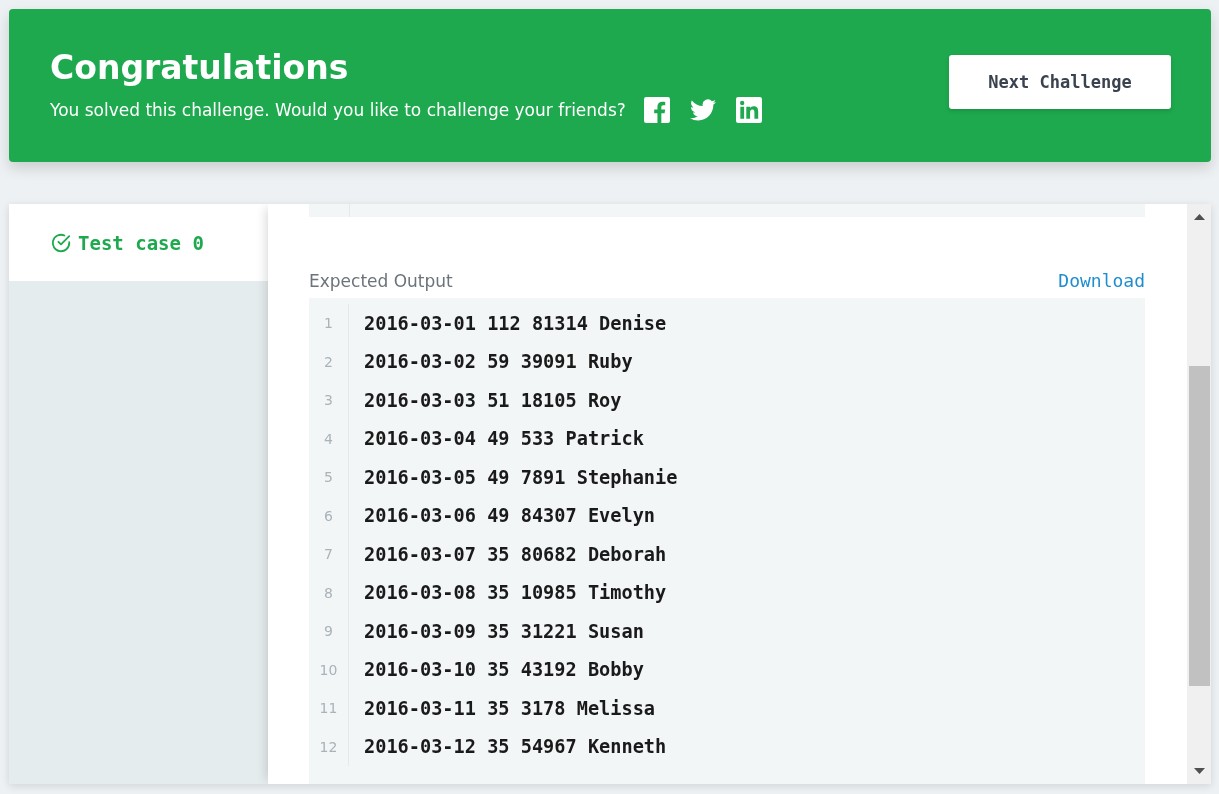 This screenshot has width=1219, height=794. Describe the element at coordinates (509, 708) in the screenshot. I see `code-line: 2016-03-11 35 3178 Melissa` at that location.